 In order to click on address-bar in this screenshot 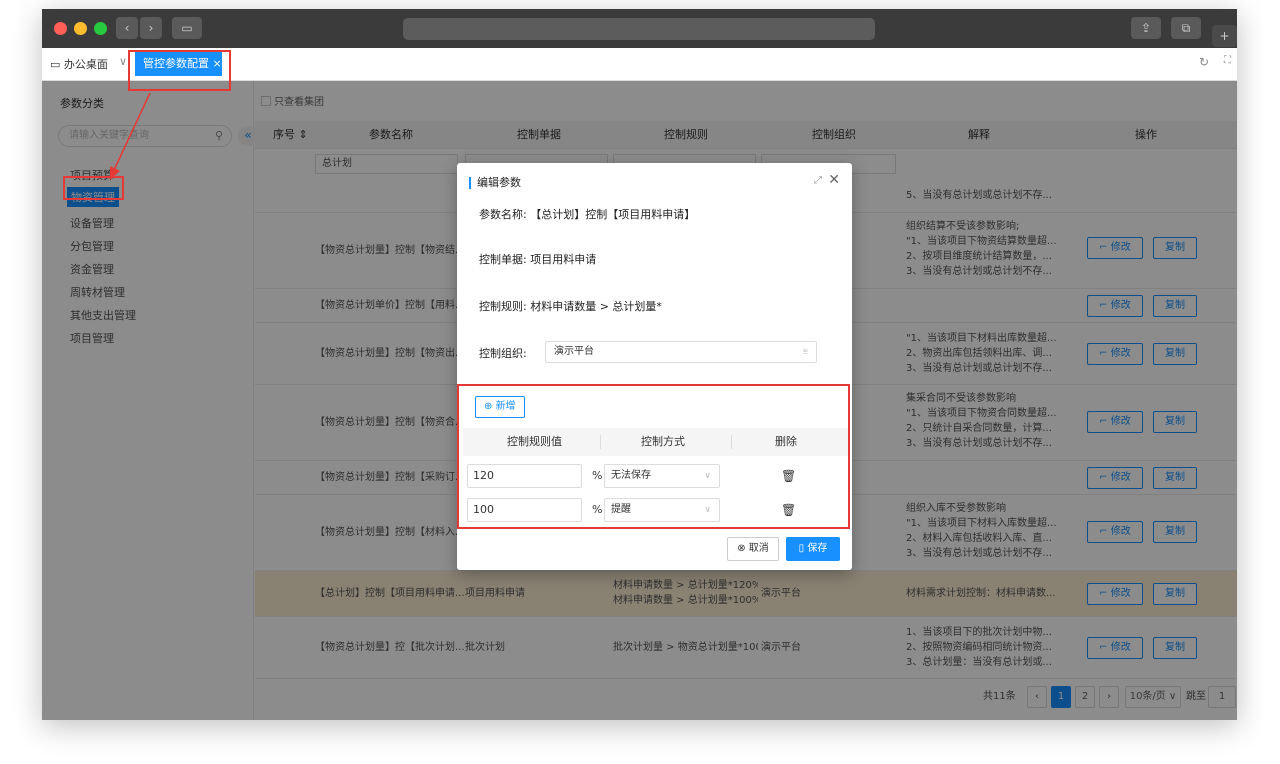, I will do `click(639, 29)`.